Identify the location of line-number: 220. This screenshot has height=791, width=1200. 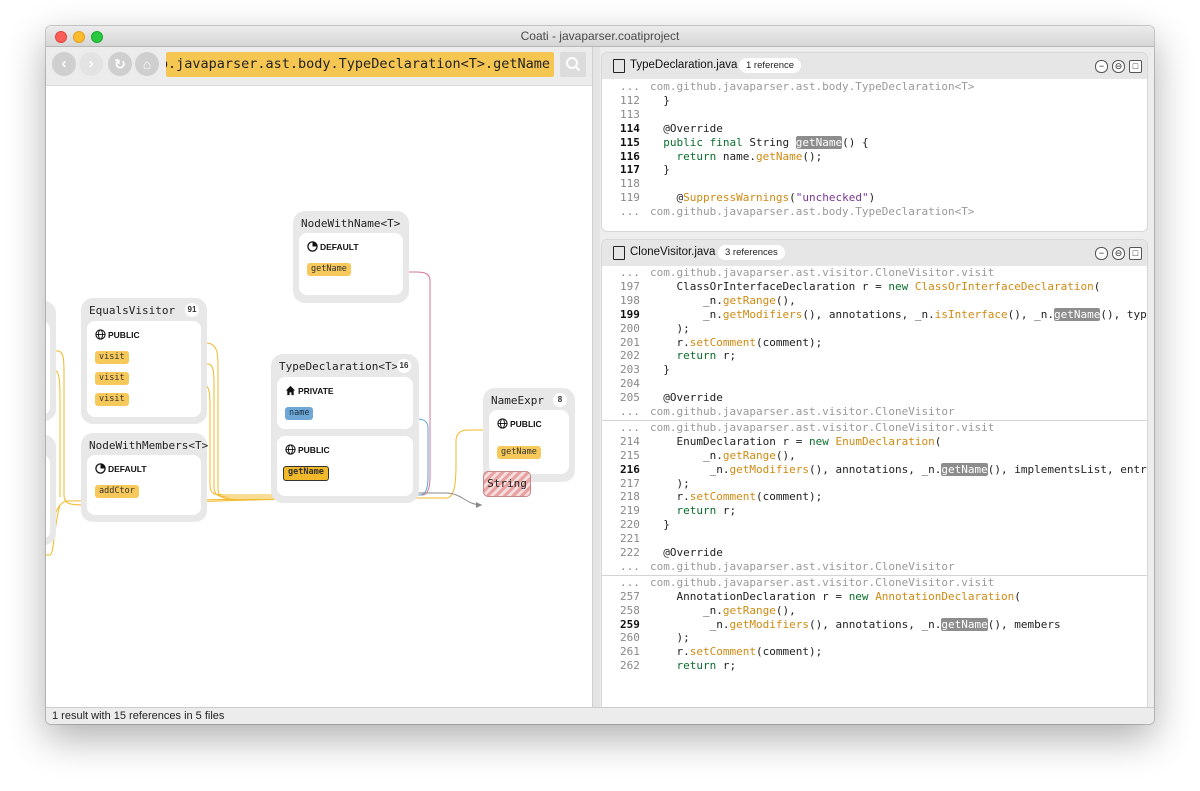
(630, 525).